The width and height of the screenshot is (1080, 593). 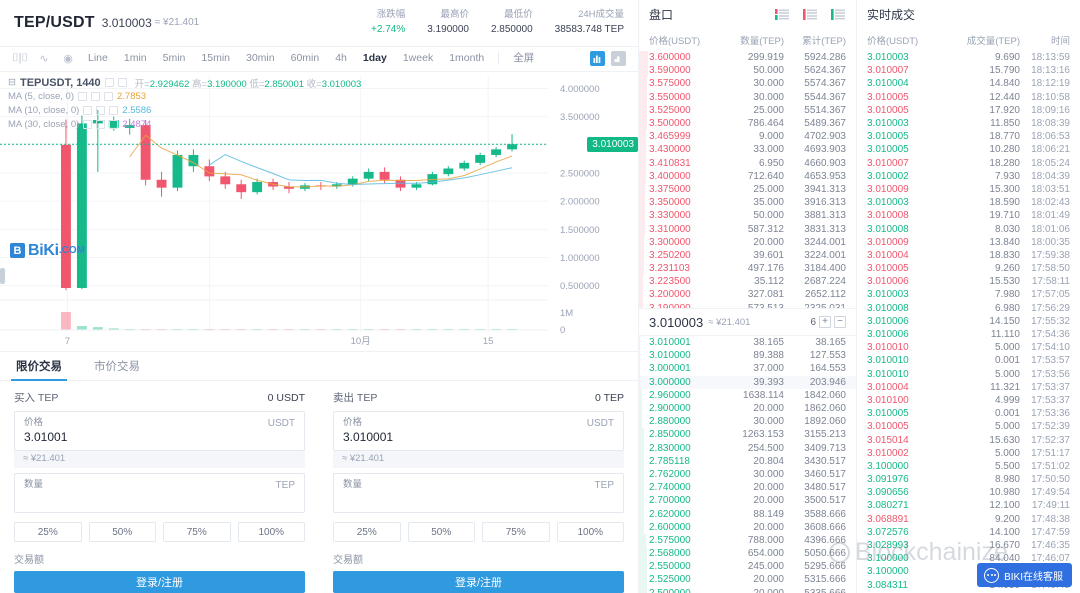 I want to click on ask-row: 3.430000 33.000 4693.903, so click(x=747, y=150).